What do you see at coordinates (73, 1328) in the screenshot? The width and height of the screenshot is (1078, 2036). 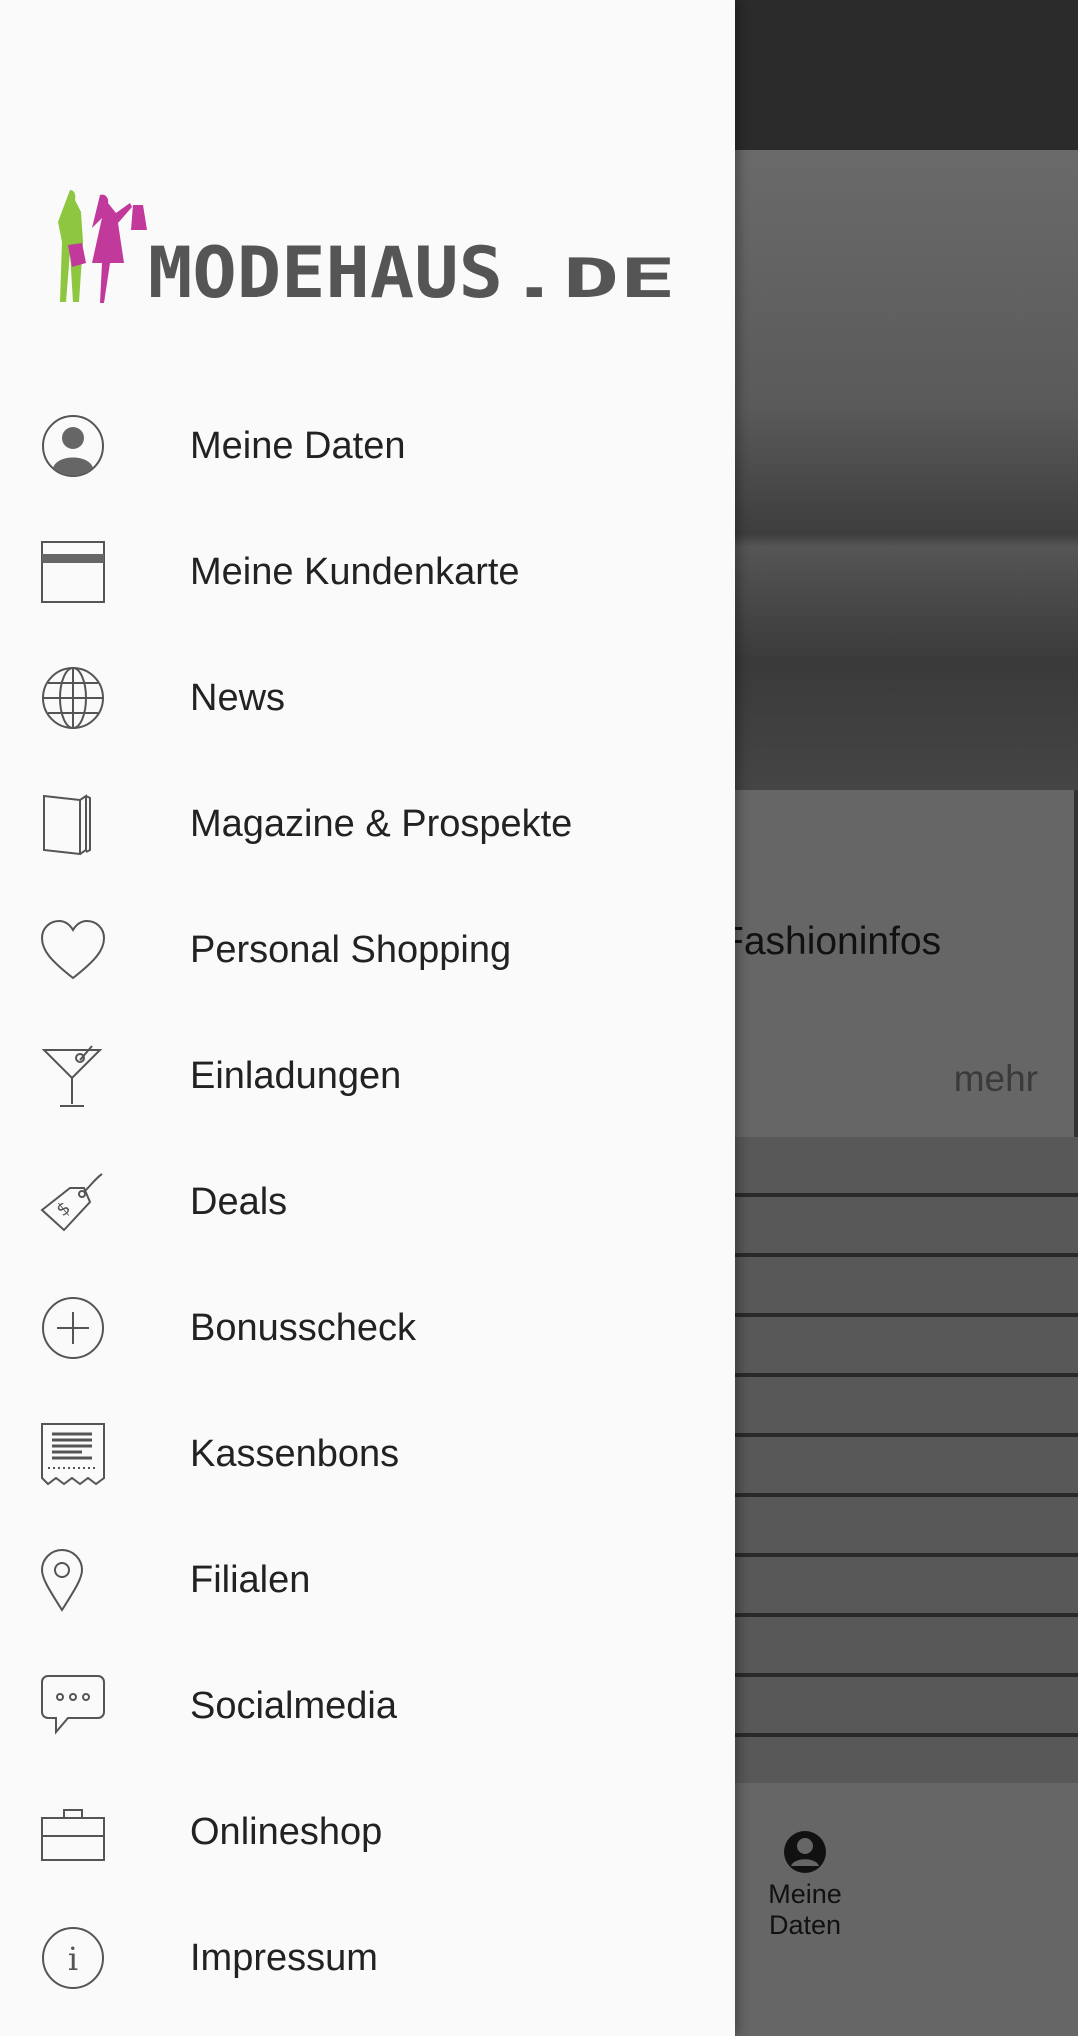 I see `plus-circle-icon` at bounding box center [73, 1328].